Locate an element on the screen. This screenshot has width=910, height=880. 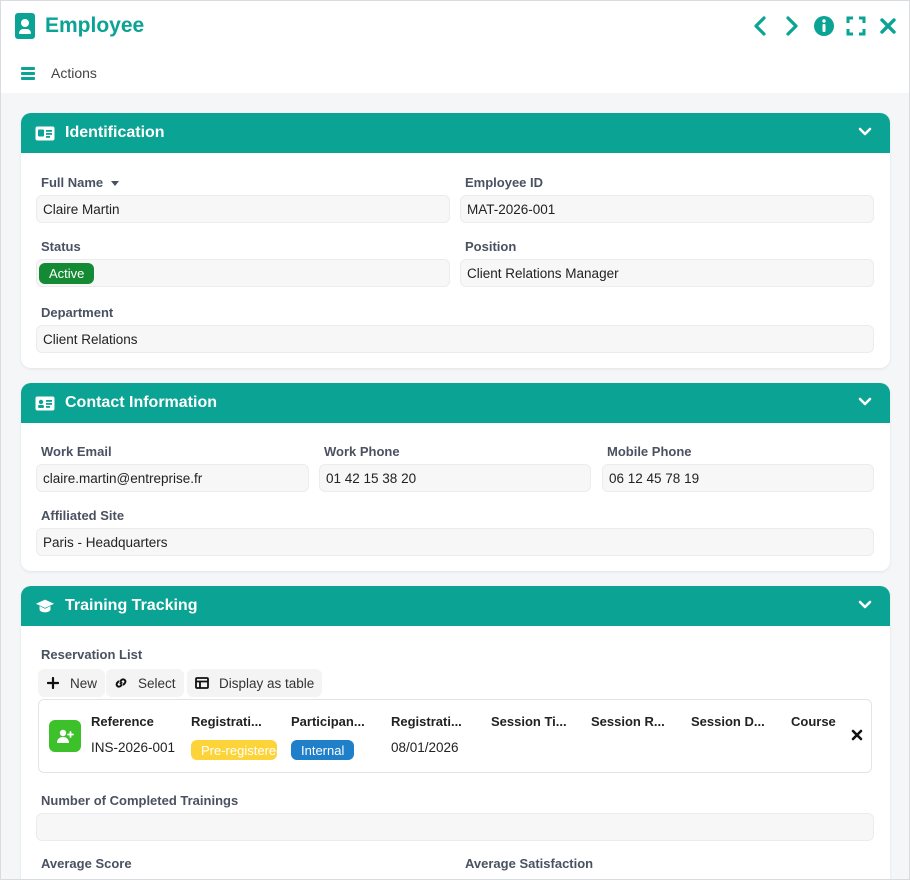
reservation-list-label: Reservation List is located at coordinates (92, 654).